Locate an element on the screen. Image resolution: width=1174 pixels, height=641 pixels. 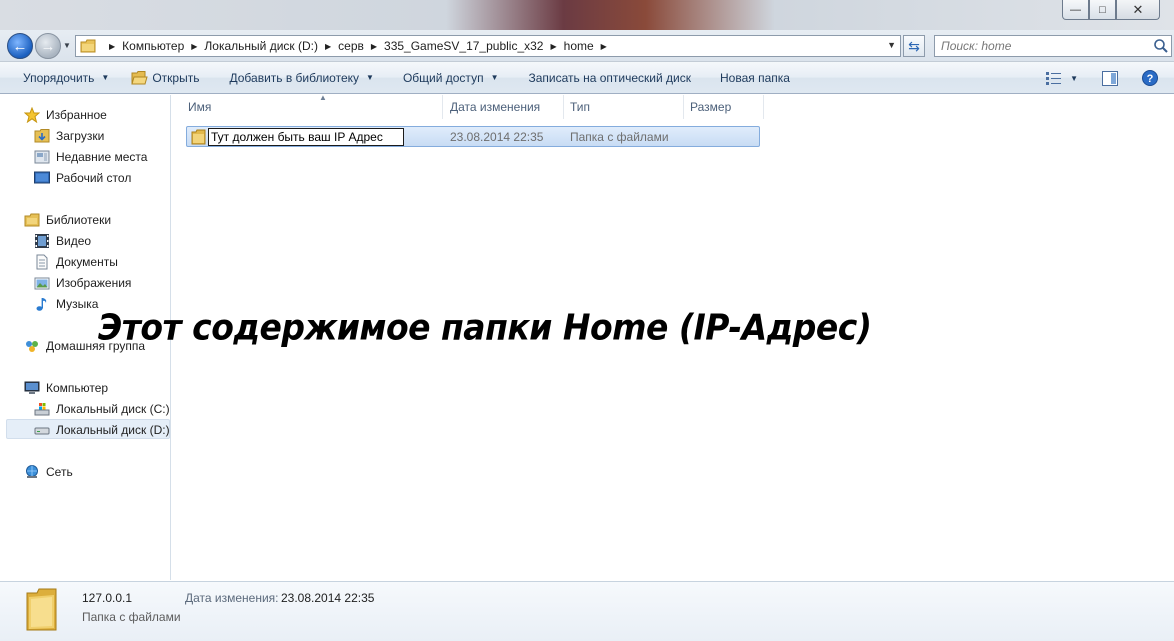
minimize-button: — is located at coordinates (1075, 10).